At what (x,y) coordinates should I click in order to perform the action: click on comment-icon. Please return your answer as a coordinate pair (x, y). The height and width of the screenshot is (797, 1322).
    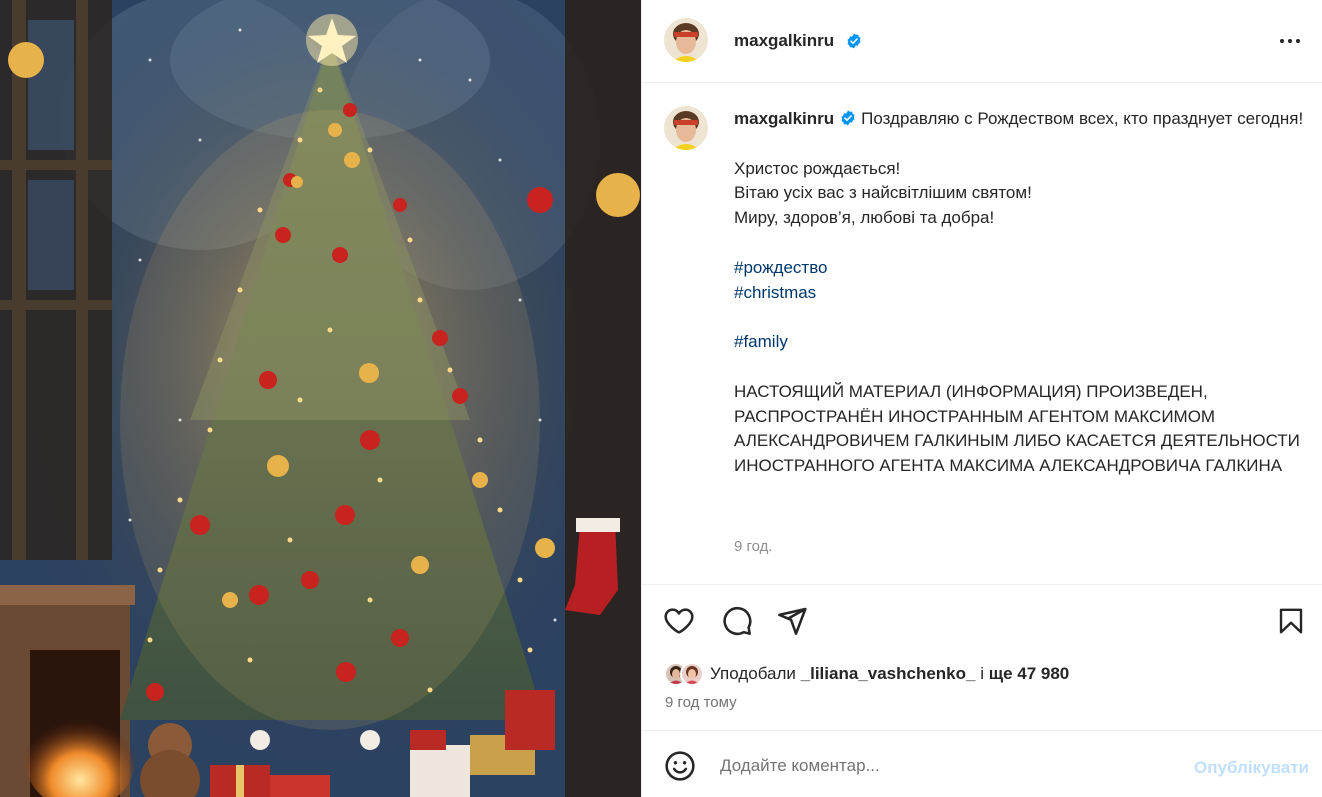
    Looking at the image, I should click on (737, 621).